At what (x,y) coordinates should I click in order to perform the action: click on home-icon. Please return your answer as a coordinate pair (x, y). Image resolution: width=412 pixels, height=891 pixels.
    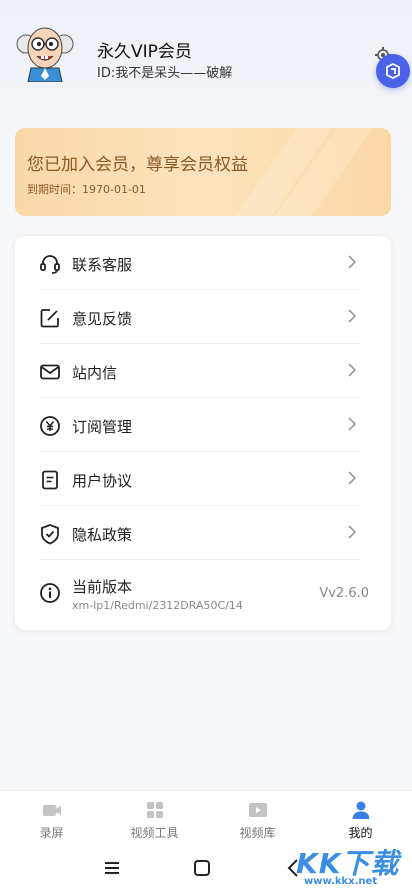
    Looking at the image, I should click on (202, 868).